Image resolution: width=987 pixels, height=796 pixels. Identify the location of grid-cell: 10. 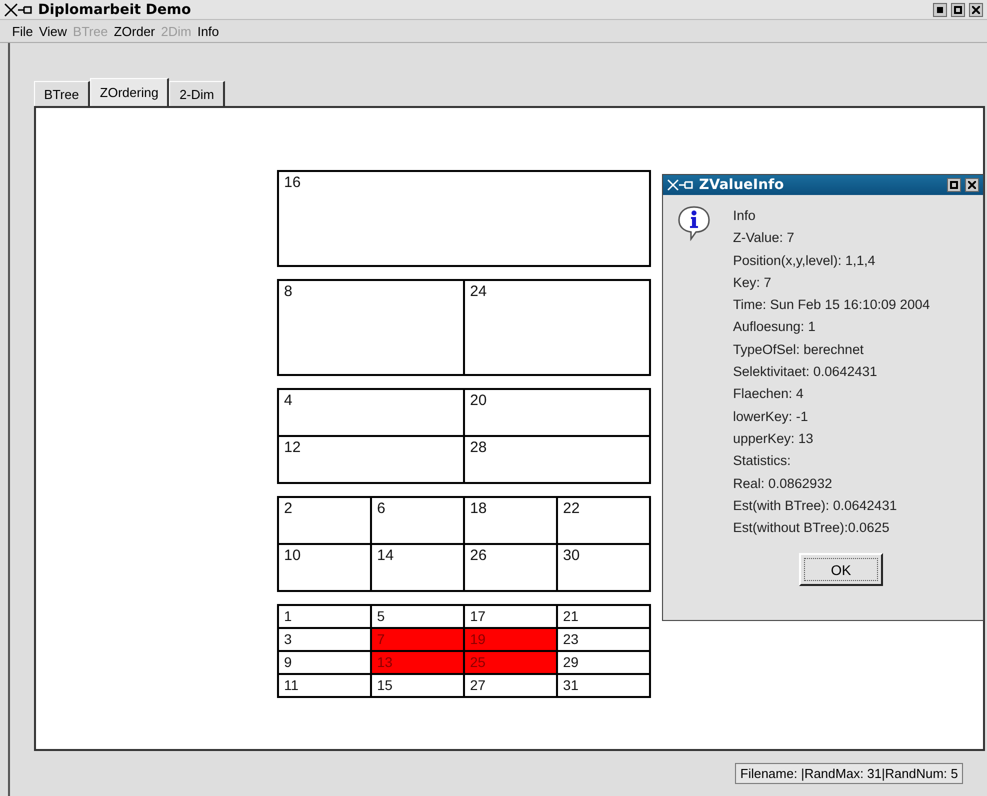
(324, 567).